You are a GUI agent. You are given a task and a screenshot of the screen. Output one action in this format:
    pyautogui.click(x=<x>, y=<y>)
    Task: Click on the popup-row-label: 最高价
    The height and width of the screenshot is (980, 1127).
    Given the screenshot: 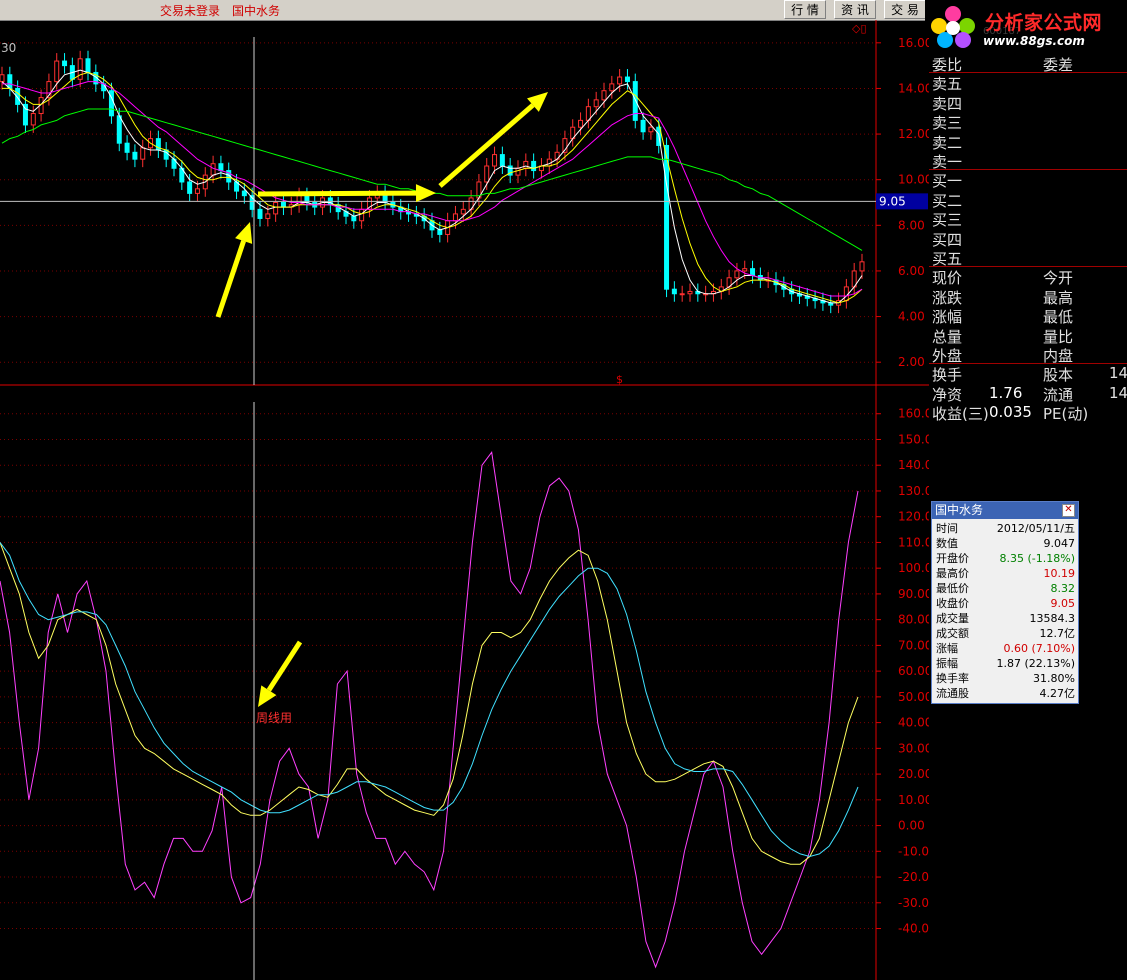 What is the action you would take?
    pyautogui.click(x=952, y=573)
    